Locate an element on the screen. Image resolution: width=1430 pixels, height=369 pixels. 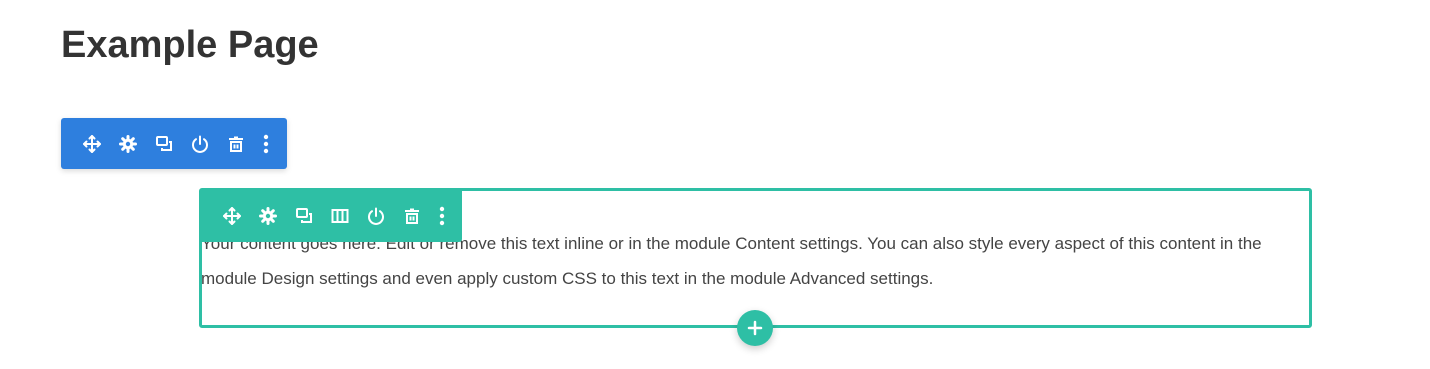
row-move-button is located at coordinates (232, 216).